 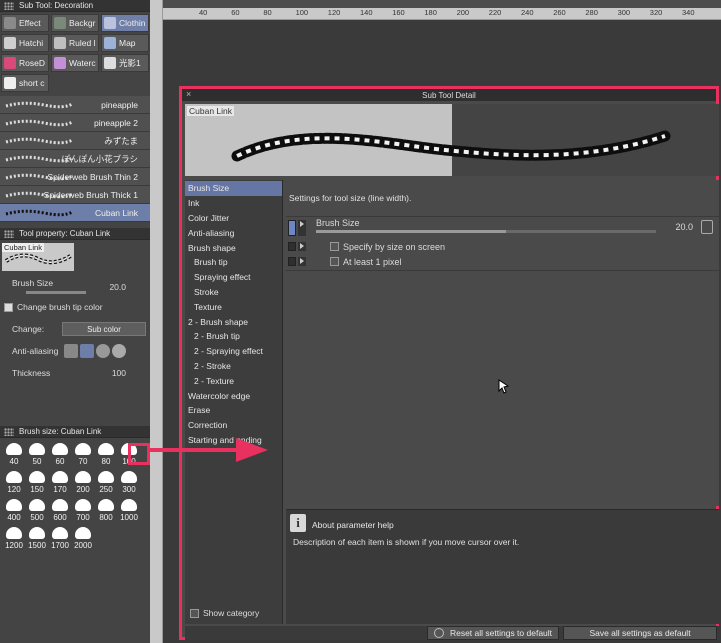 What do you see at coordinates (35, 351) in the screenshot?
I see `antialiasing-label: Anti-aliasing` at bounding box center [35, 351].